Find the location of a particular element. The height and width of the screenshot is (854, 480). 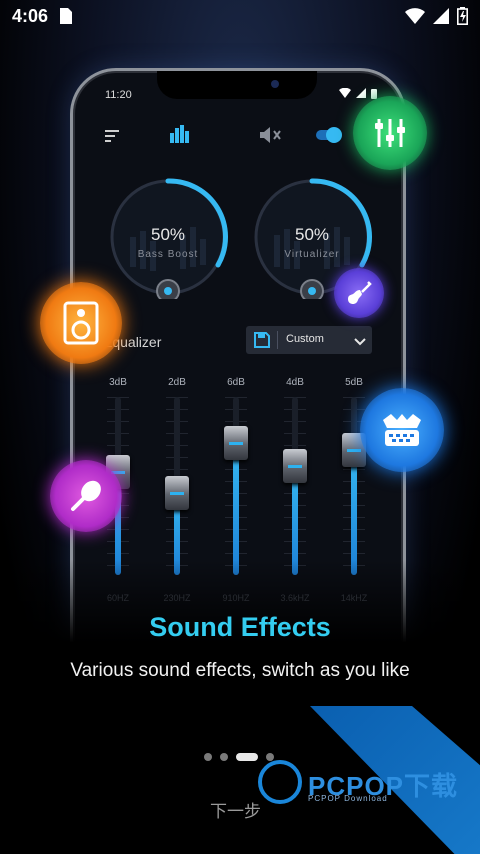

wifi-icon is located at coordinates (415, 18).